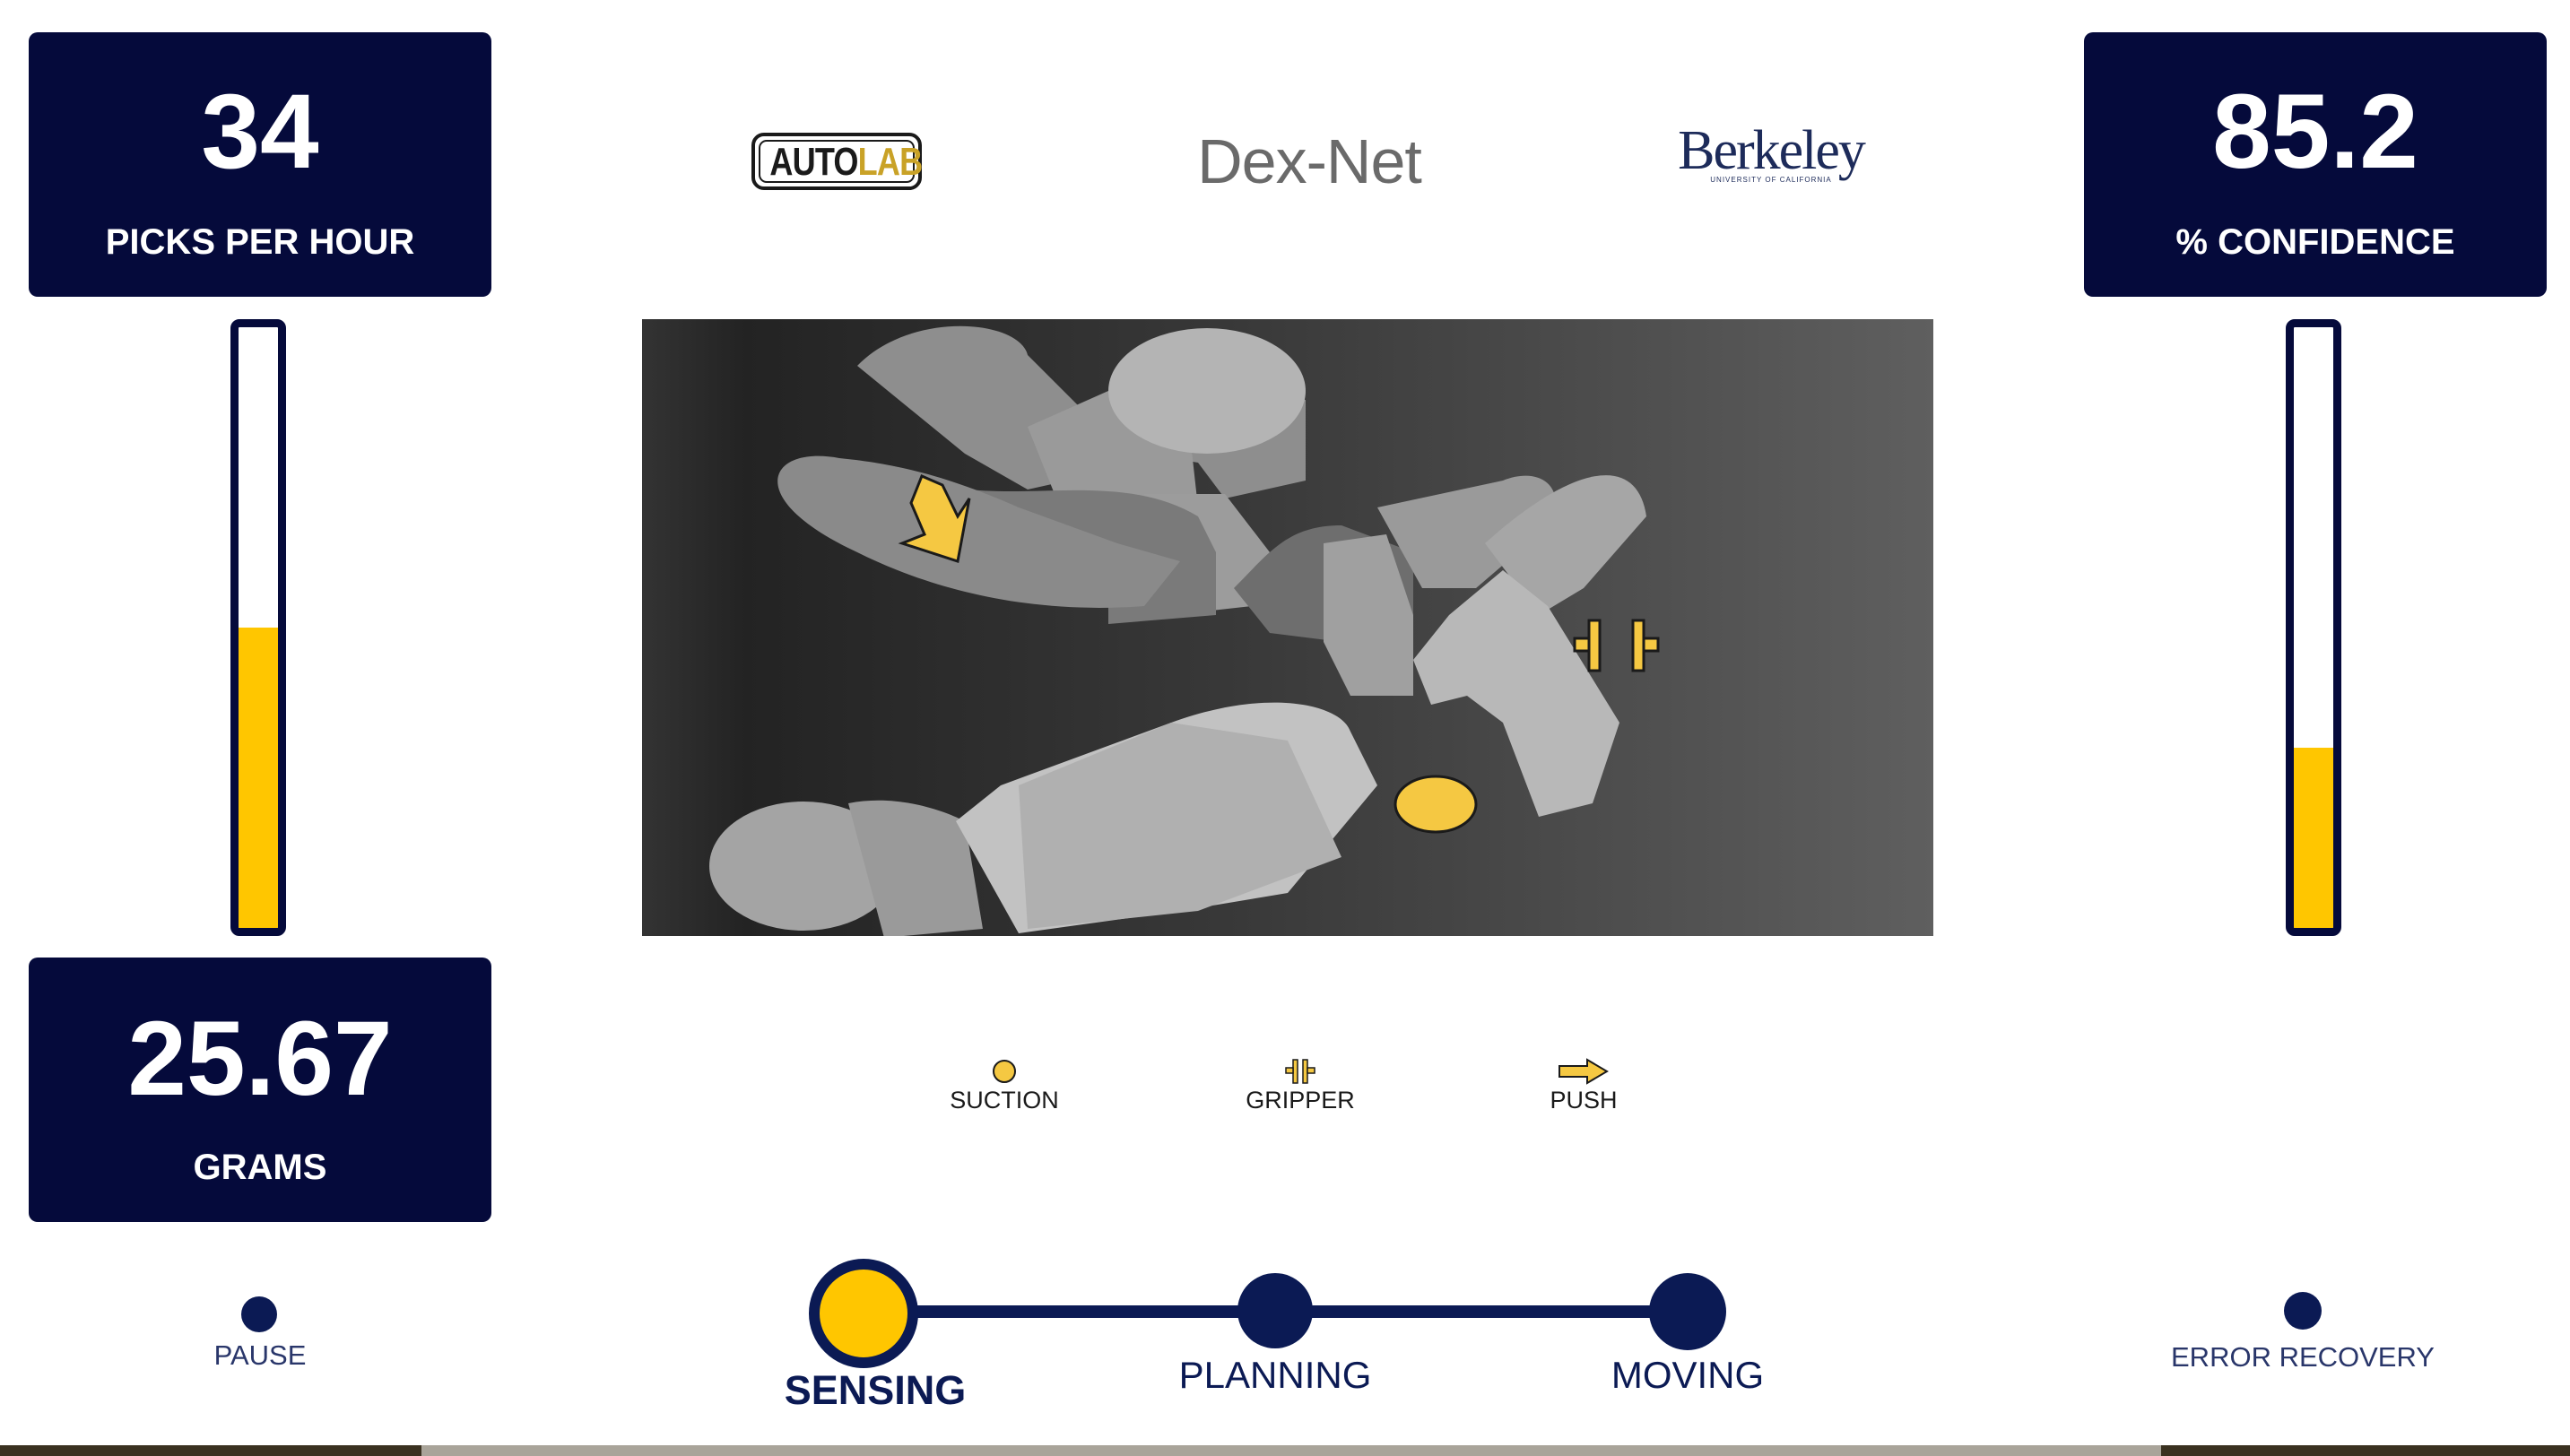 The height and width of the screenshot is (1456, 2570). I want to click on berkeley-wordmark: Berkeley, so click(1772, 150).